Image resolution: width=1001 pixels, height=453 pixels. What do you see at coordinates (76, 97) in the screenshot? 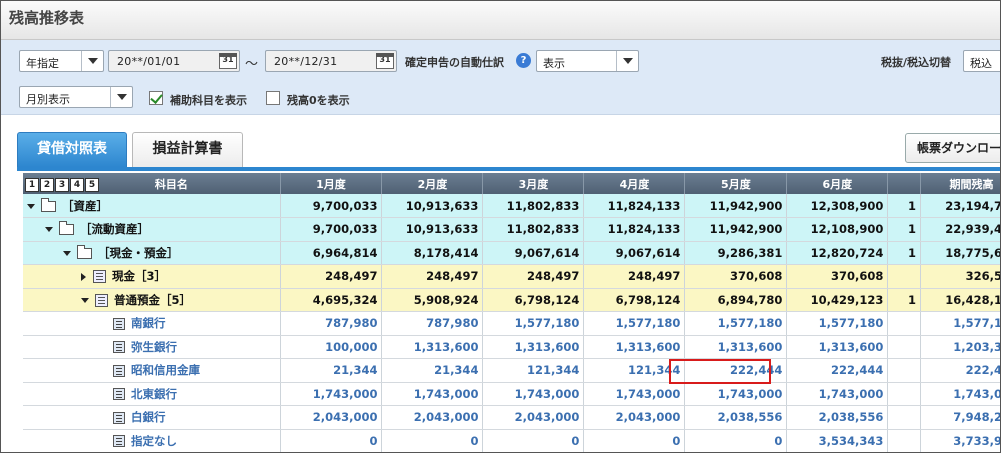
I see `display-mode-select: 月別表示` at bounding box center [76, 97].